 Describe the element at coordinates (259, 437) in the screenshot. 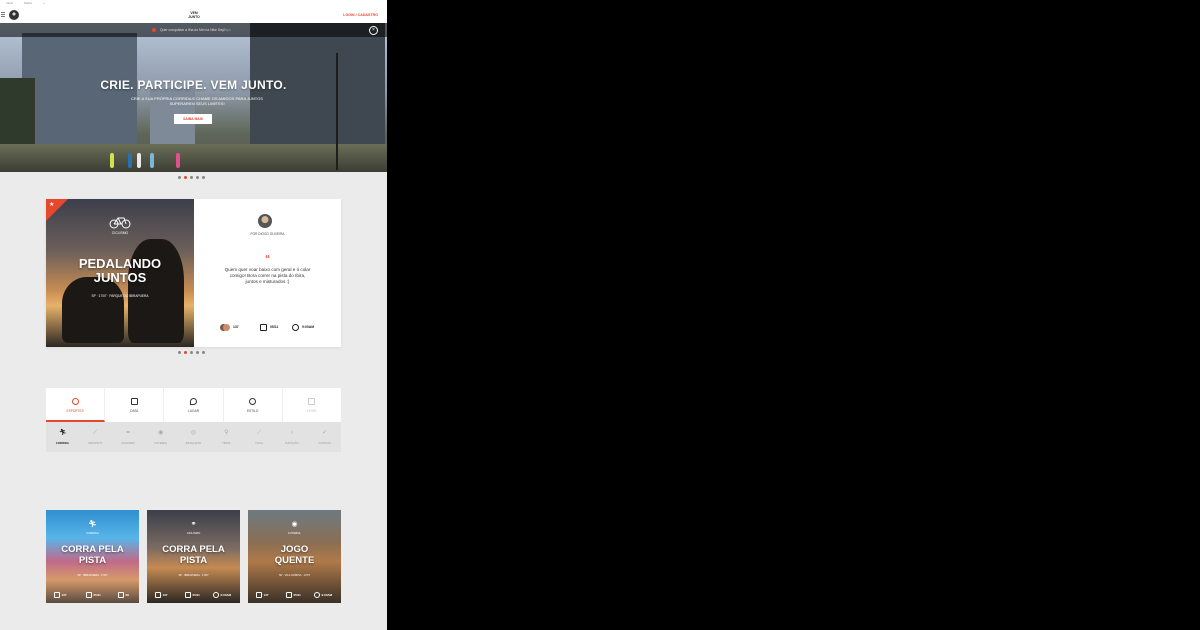

I see `sport-yoga: ⟋ YOGA` at that location.